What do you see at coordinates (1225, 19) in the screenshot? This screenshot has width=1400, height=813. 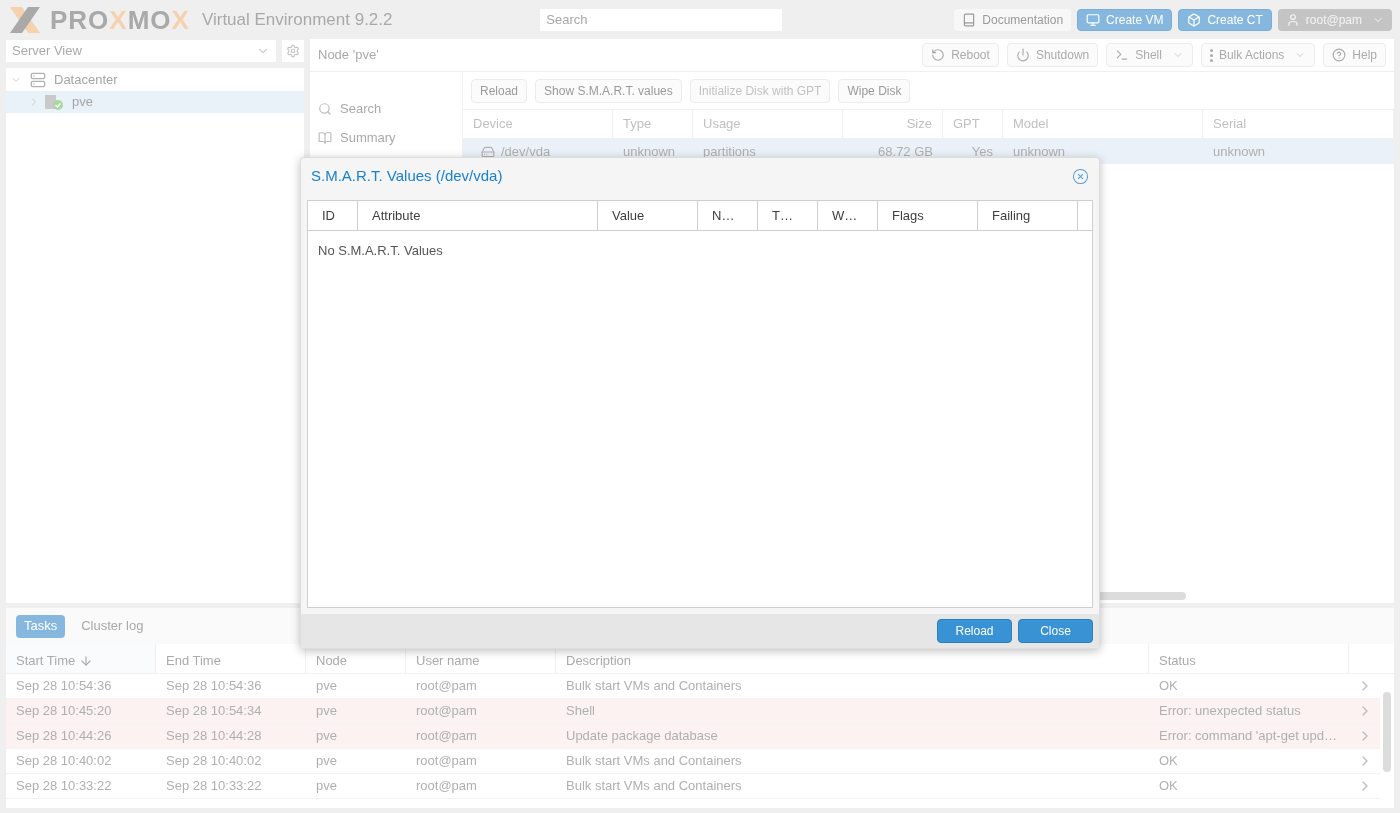 I see `header-button: Create CT` at bounding box center [1225, 19].